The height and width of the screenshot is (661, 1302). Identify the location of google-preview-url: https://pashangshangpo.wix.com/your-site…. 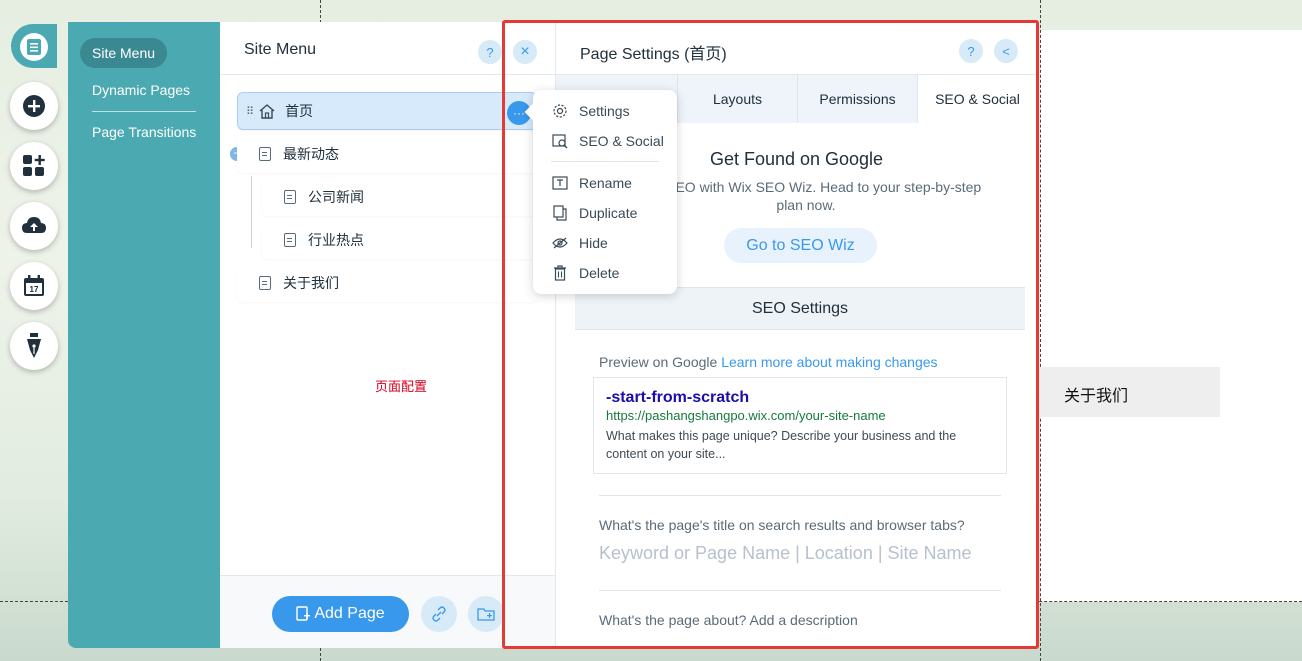
(746, 415).